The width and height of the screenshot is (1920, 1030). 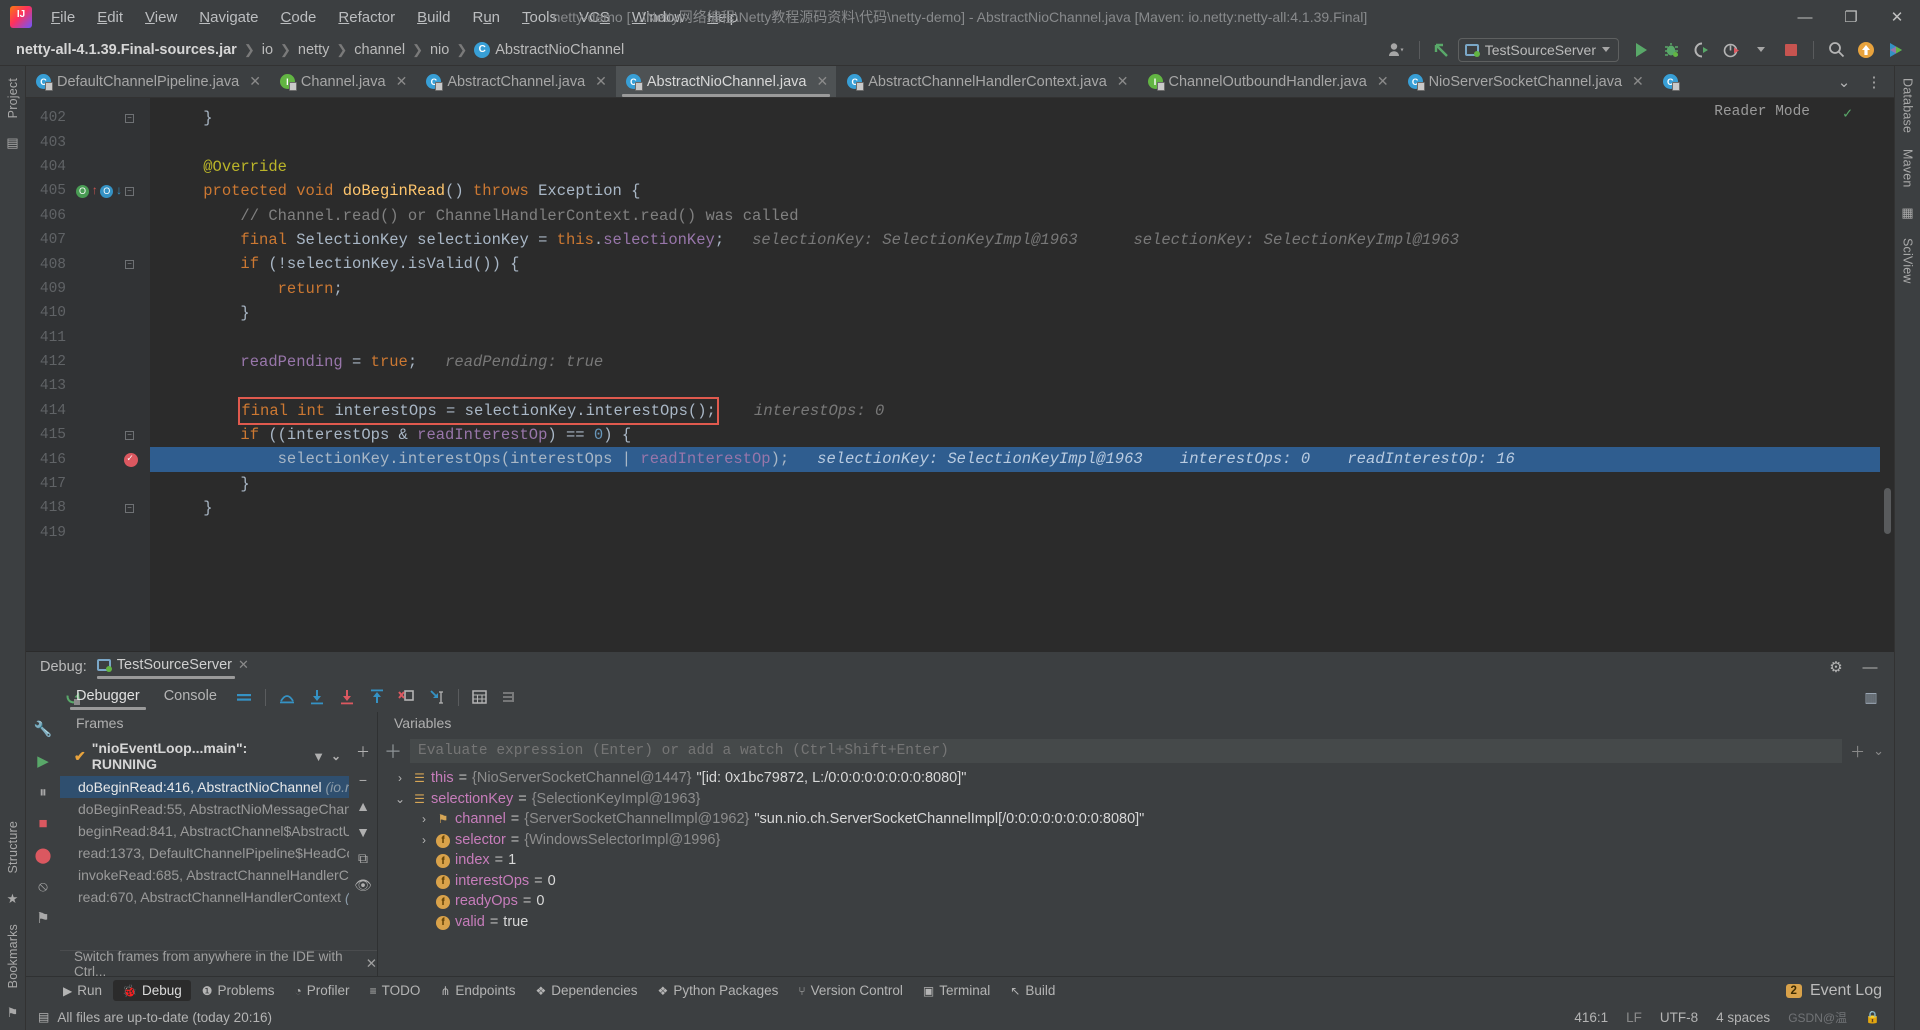 What do you see at coordinates (267, 50) in the screenshot?
I see `breadcrumb-item-io: io` at bounding box center [267, 50].